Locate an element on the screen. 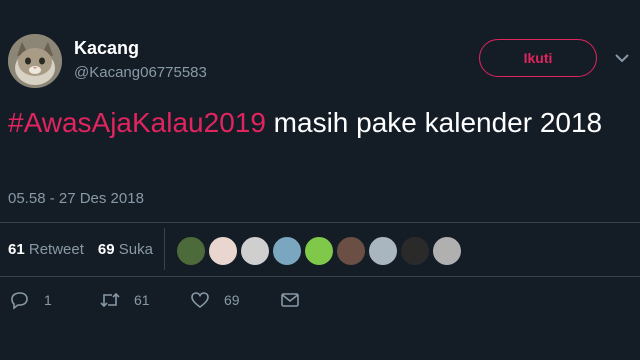 The width and height of the screenshot is (640, 360). likers-avatars is located at coordinates (319, 251).